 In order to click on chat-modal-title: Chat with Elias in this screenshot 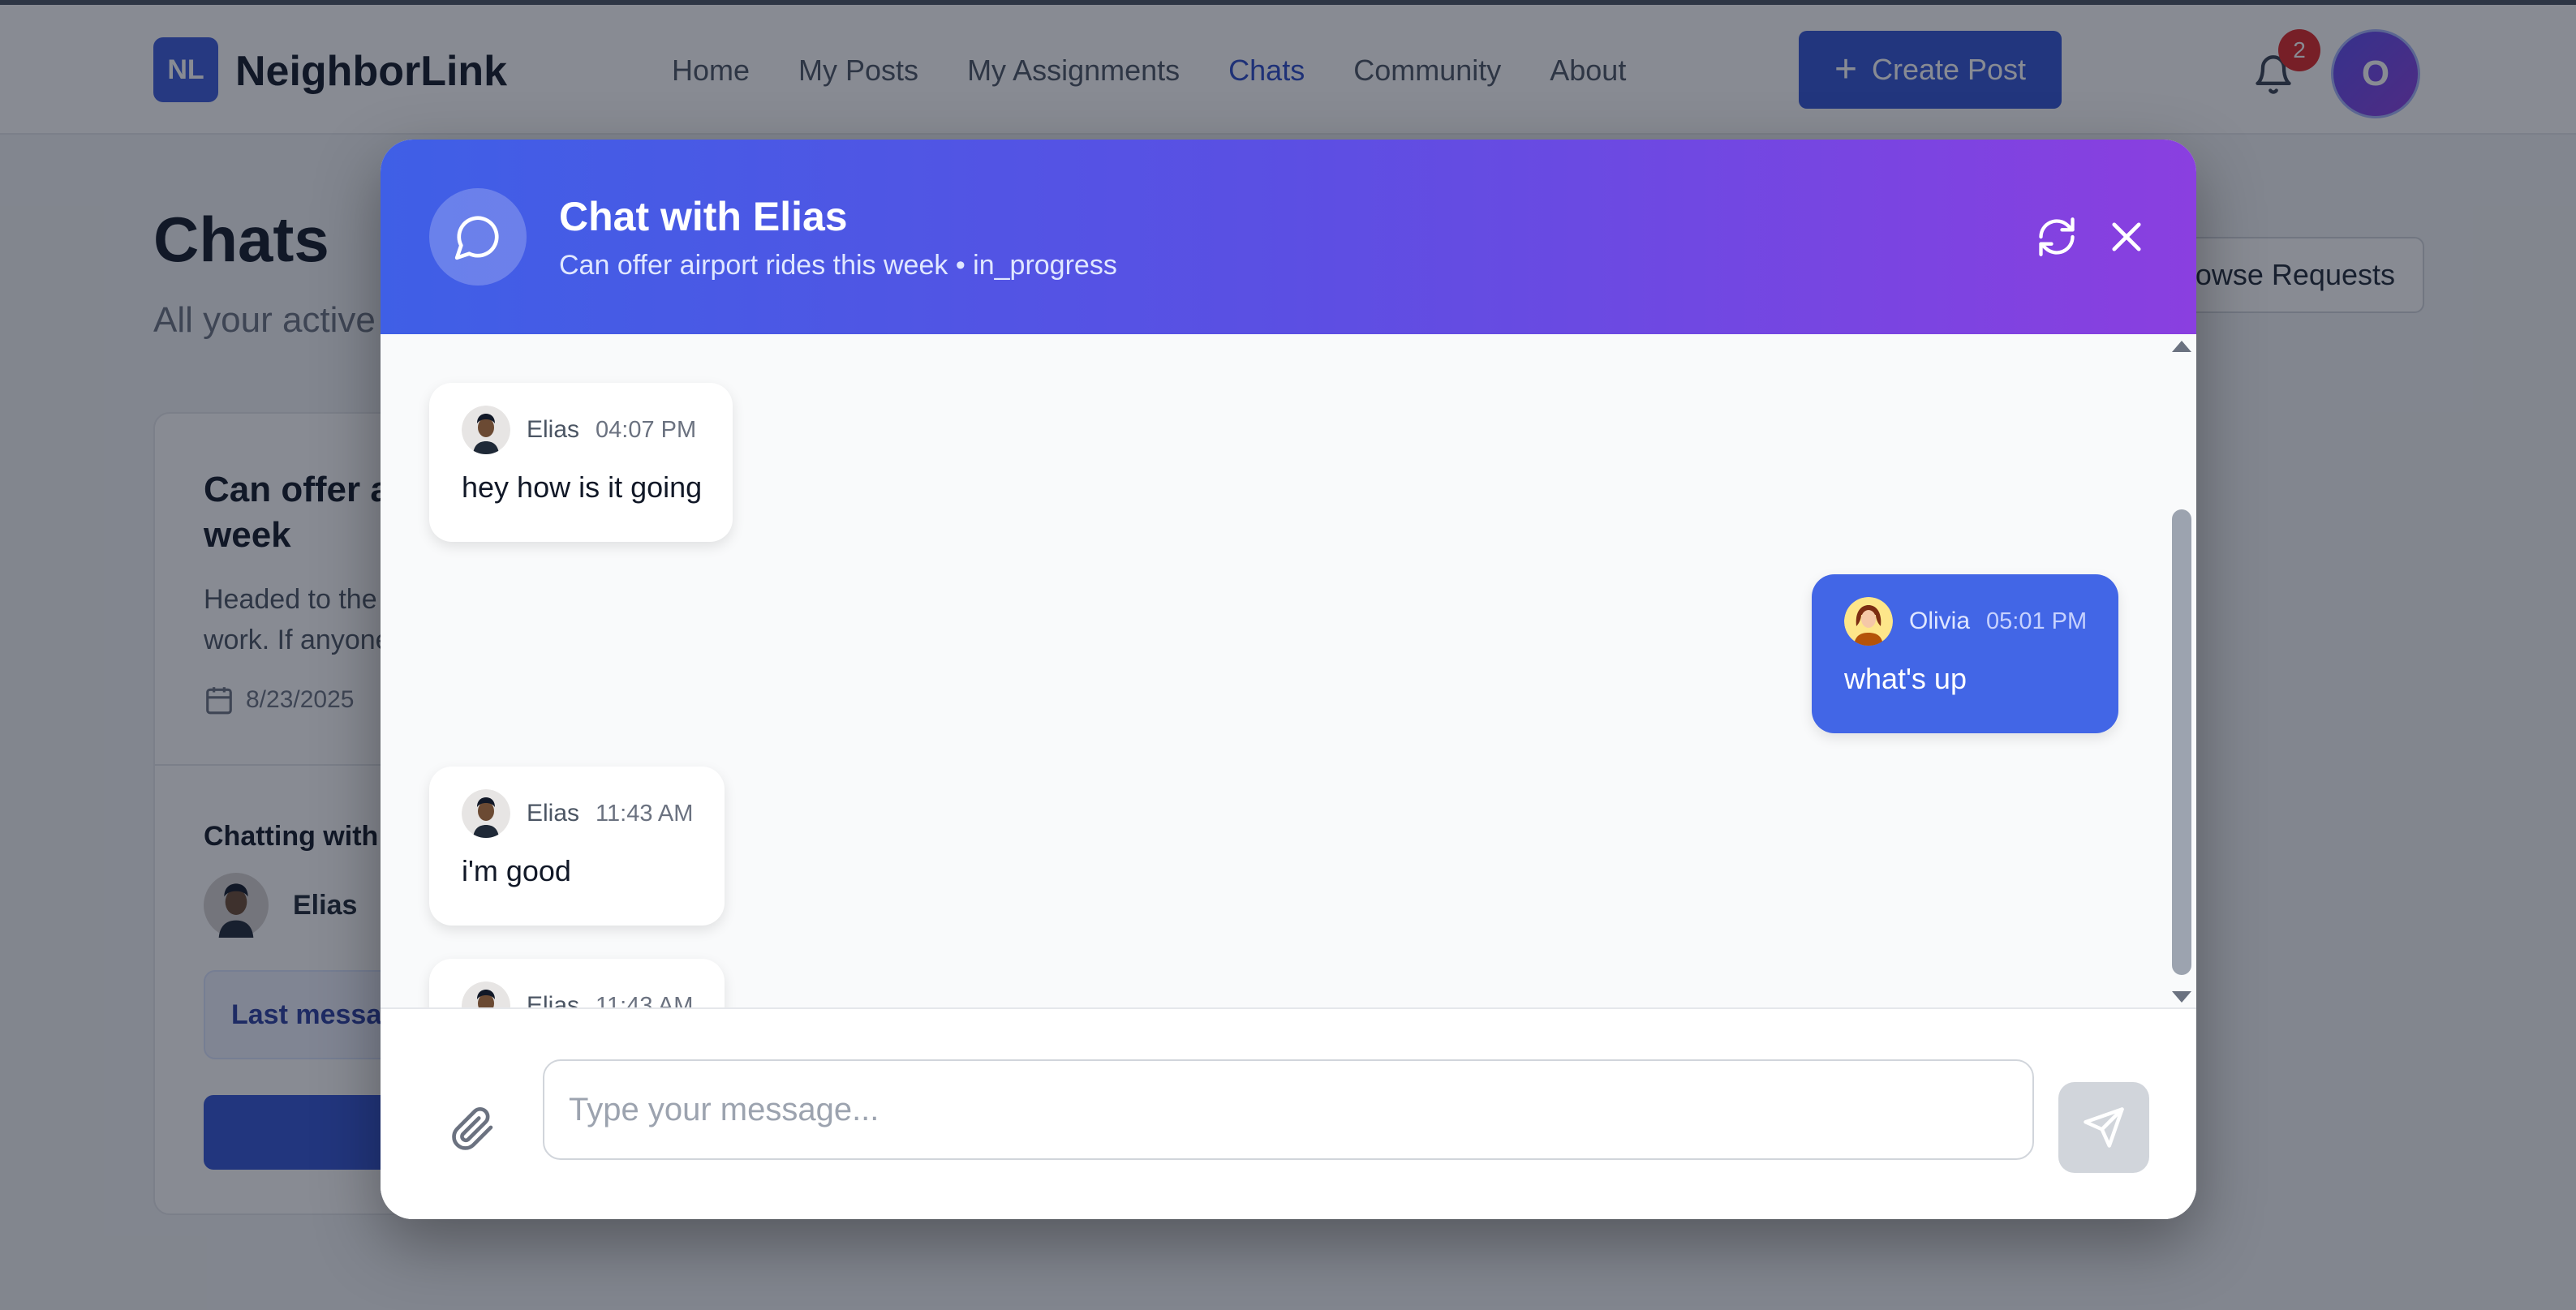, I will do `click(703, 217)`.